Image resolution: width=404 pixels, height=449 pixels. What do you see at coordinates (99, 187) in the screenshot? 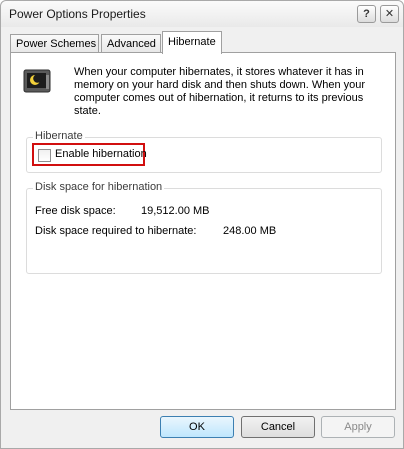
I see `disk-space-group-title: Disk space for hibernation` at bounding box center [99, 187].